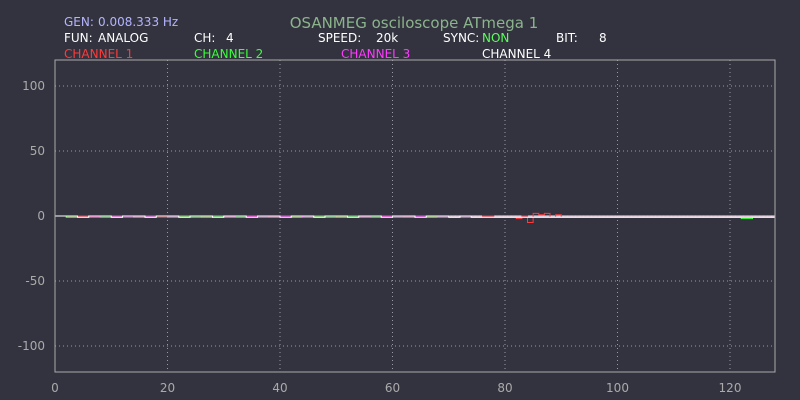  Describe the element at coordinates (230, 38) in the screenshot. I see `ch-value: 4` at that location.